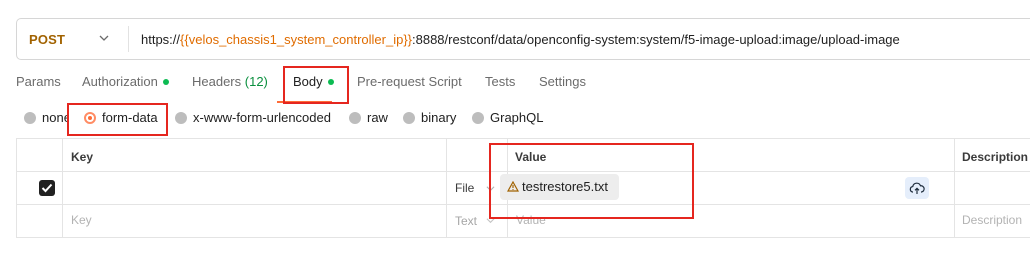  Describe the element at coordinates (439, 117) in the screenshot. I see `radio-label: binary` at that location.